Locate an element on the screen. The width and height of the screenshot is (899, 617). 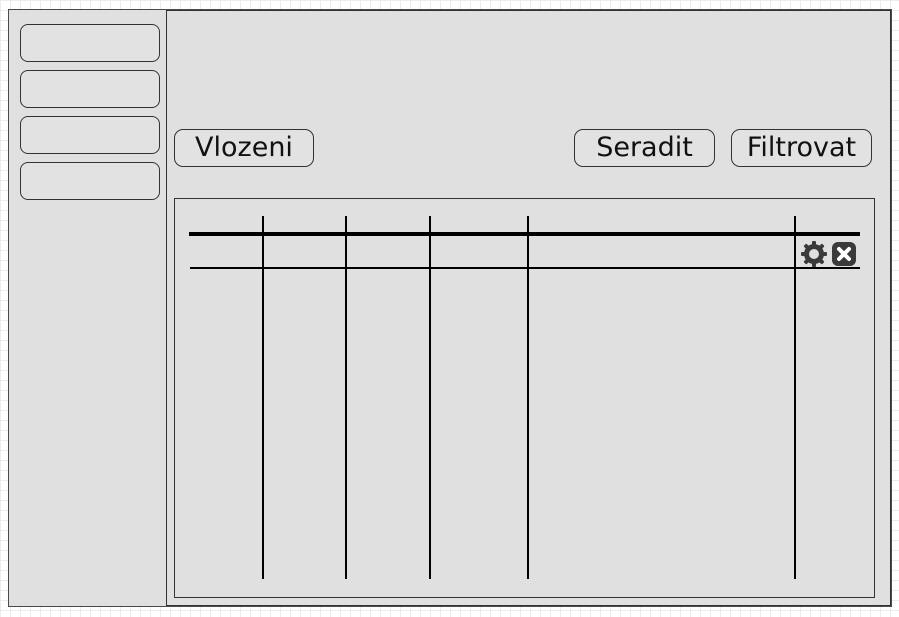
gear-icon is located at coordinates (814, 254).